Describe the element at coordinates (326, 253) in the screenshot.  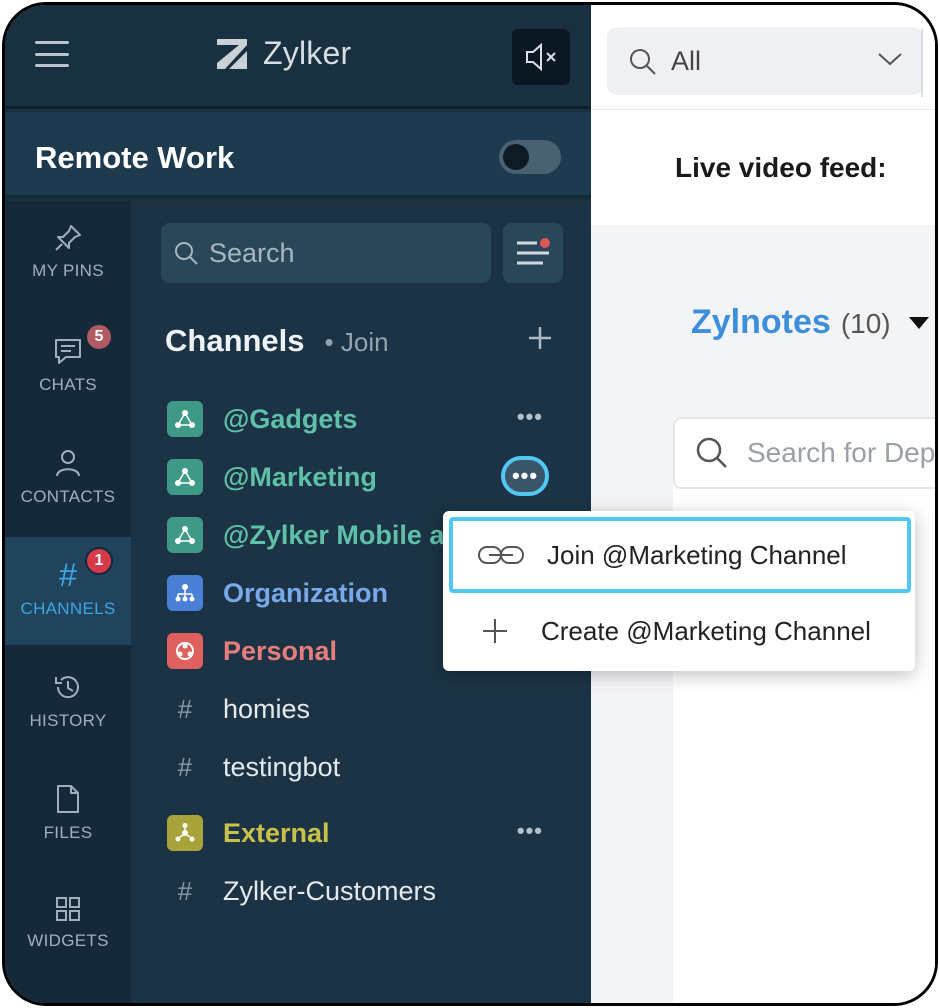
I see `channel-search-input: Search` at that location.